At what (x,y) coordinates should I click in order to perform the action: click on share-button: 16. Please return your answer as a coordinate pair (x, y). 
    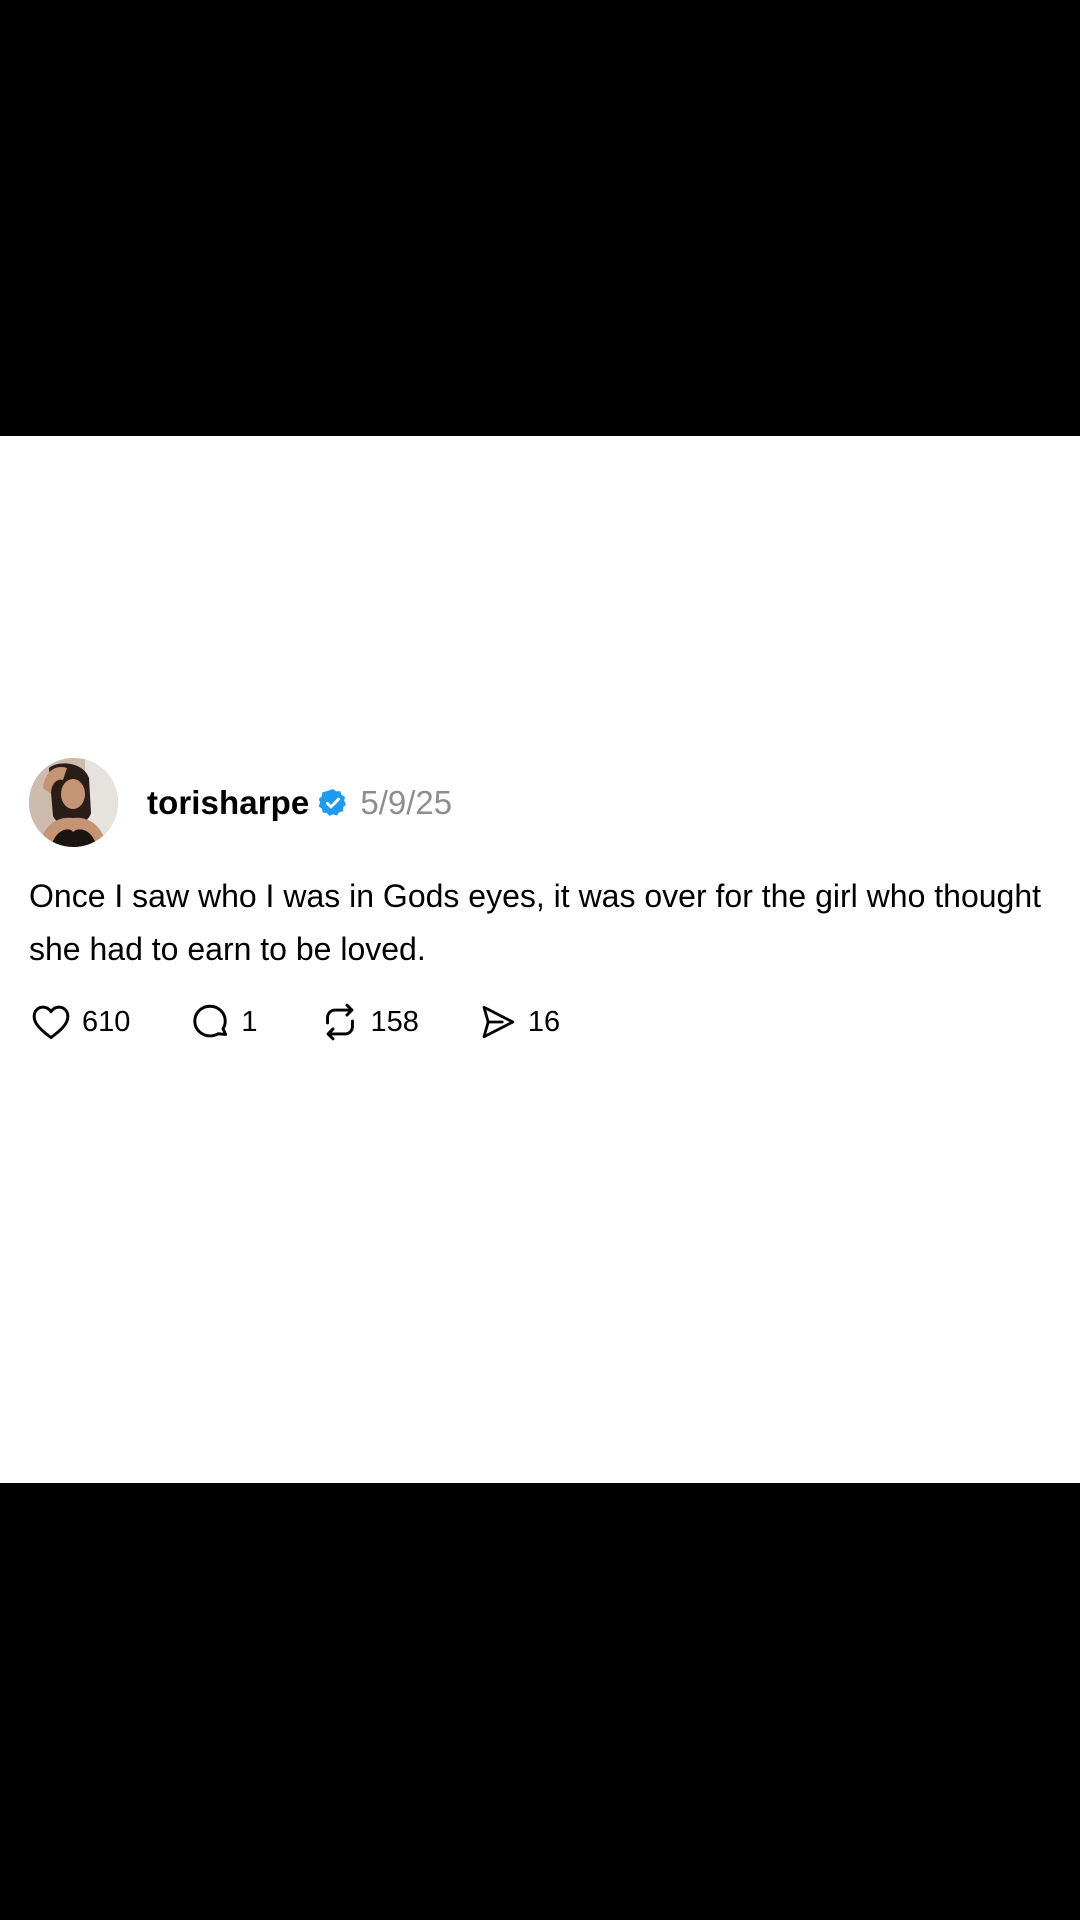
    Looking at the image, I should click on (518, 1022).